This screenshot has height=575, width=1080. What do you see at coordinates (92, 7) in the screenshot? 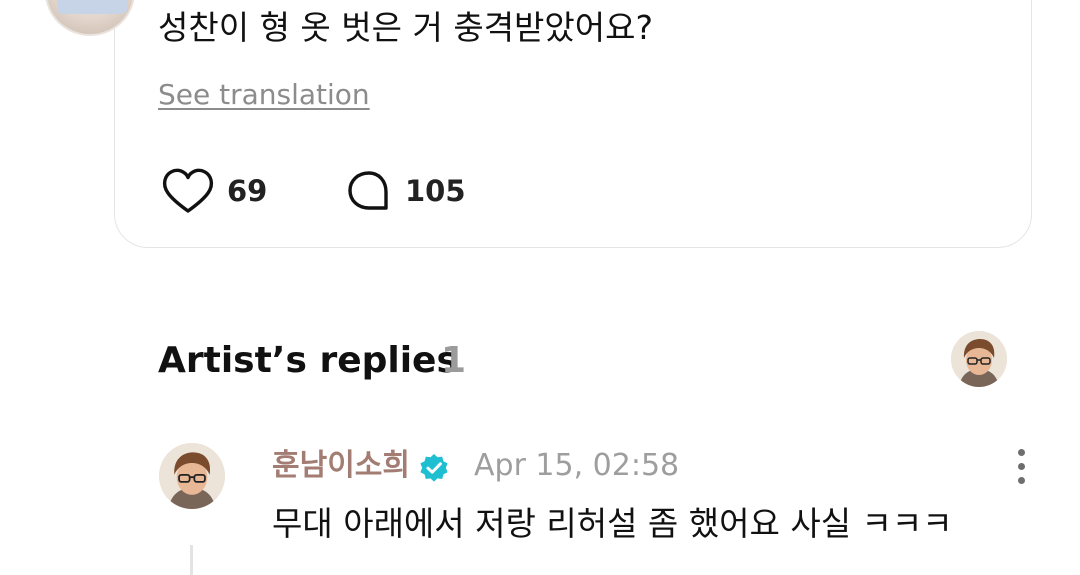
I see `avatar-shirt` at bounding box center [92, 7].